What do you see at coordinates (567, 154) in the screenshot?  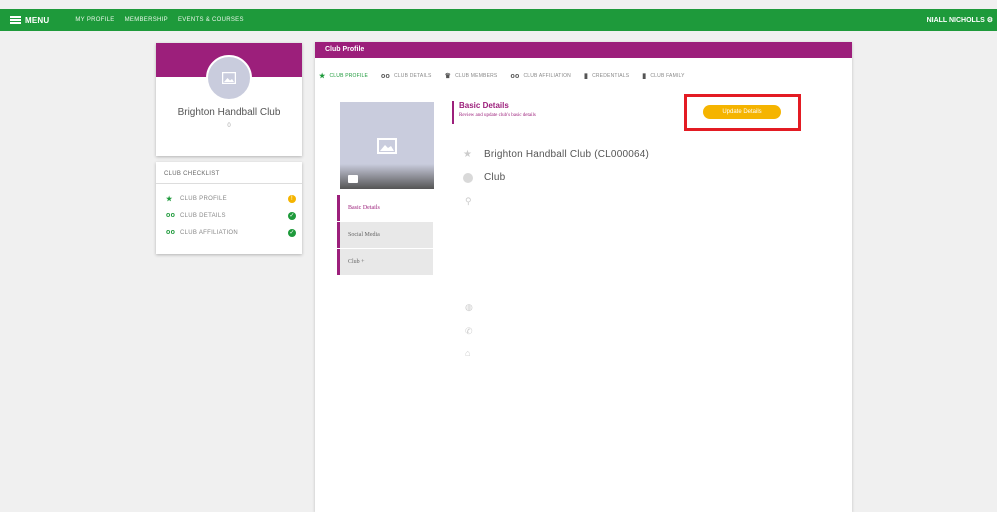 I see `club-full-name: Brighton Handball Club (CL000064)` at bounding box center [567, 154].